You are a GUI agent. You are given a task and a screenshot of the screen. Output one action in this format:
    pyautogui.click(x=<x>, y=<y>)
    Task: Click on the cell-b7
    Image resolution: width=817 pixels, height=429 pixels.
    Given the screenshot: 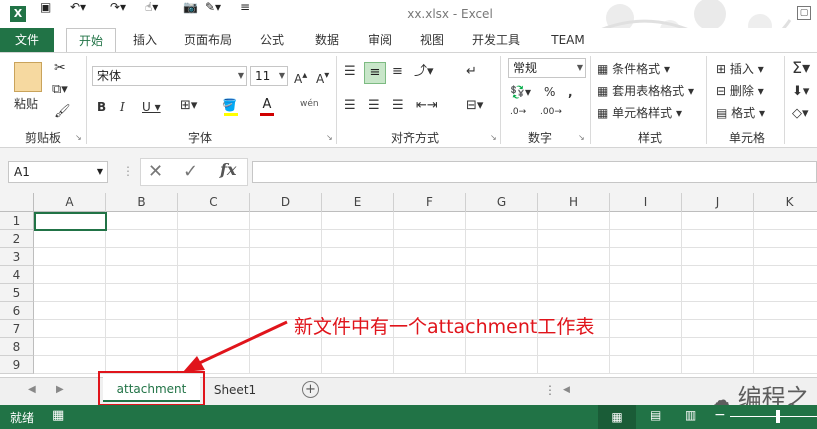 What is the action you would take?
    pyautogui.click(x=142, y=329)
    